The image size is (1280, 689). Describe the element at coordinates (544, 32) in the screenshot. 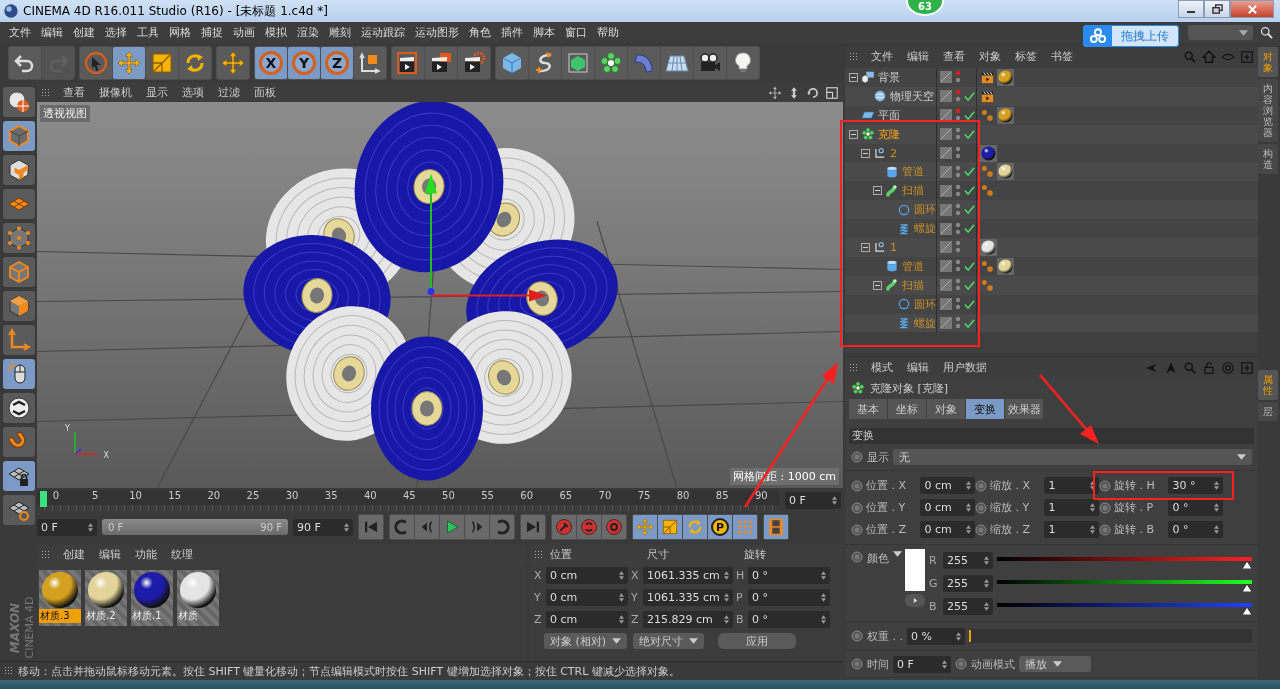

I see `menu-item: 脚本` at that location.